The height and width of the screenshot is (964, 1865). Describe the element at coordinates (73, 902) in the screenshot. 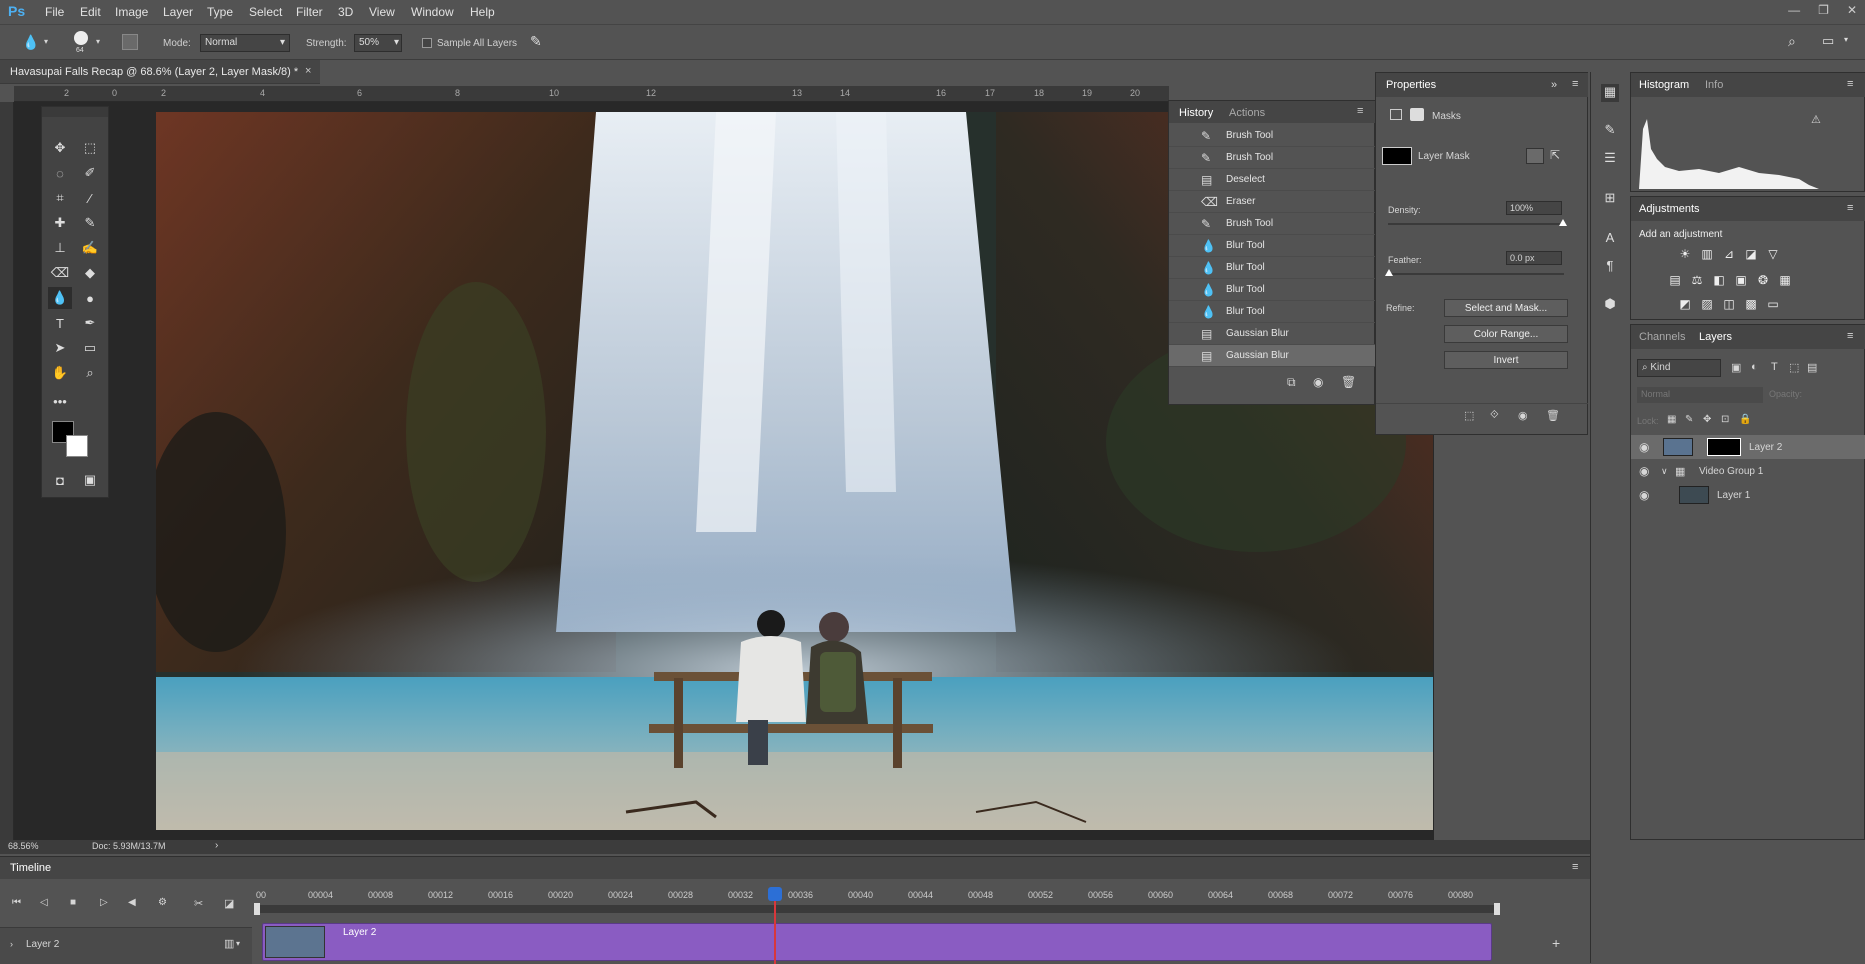

I see `stop-icon: ■` at that location.